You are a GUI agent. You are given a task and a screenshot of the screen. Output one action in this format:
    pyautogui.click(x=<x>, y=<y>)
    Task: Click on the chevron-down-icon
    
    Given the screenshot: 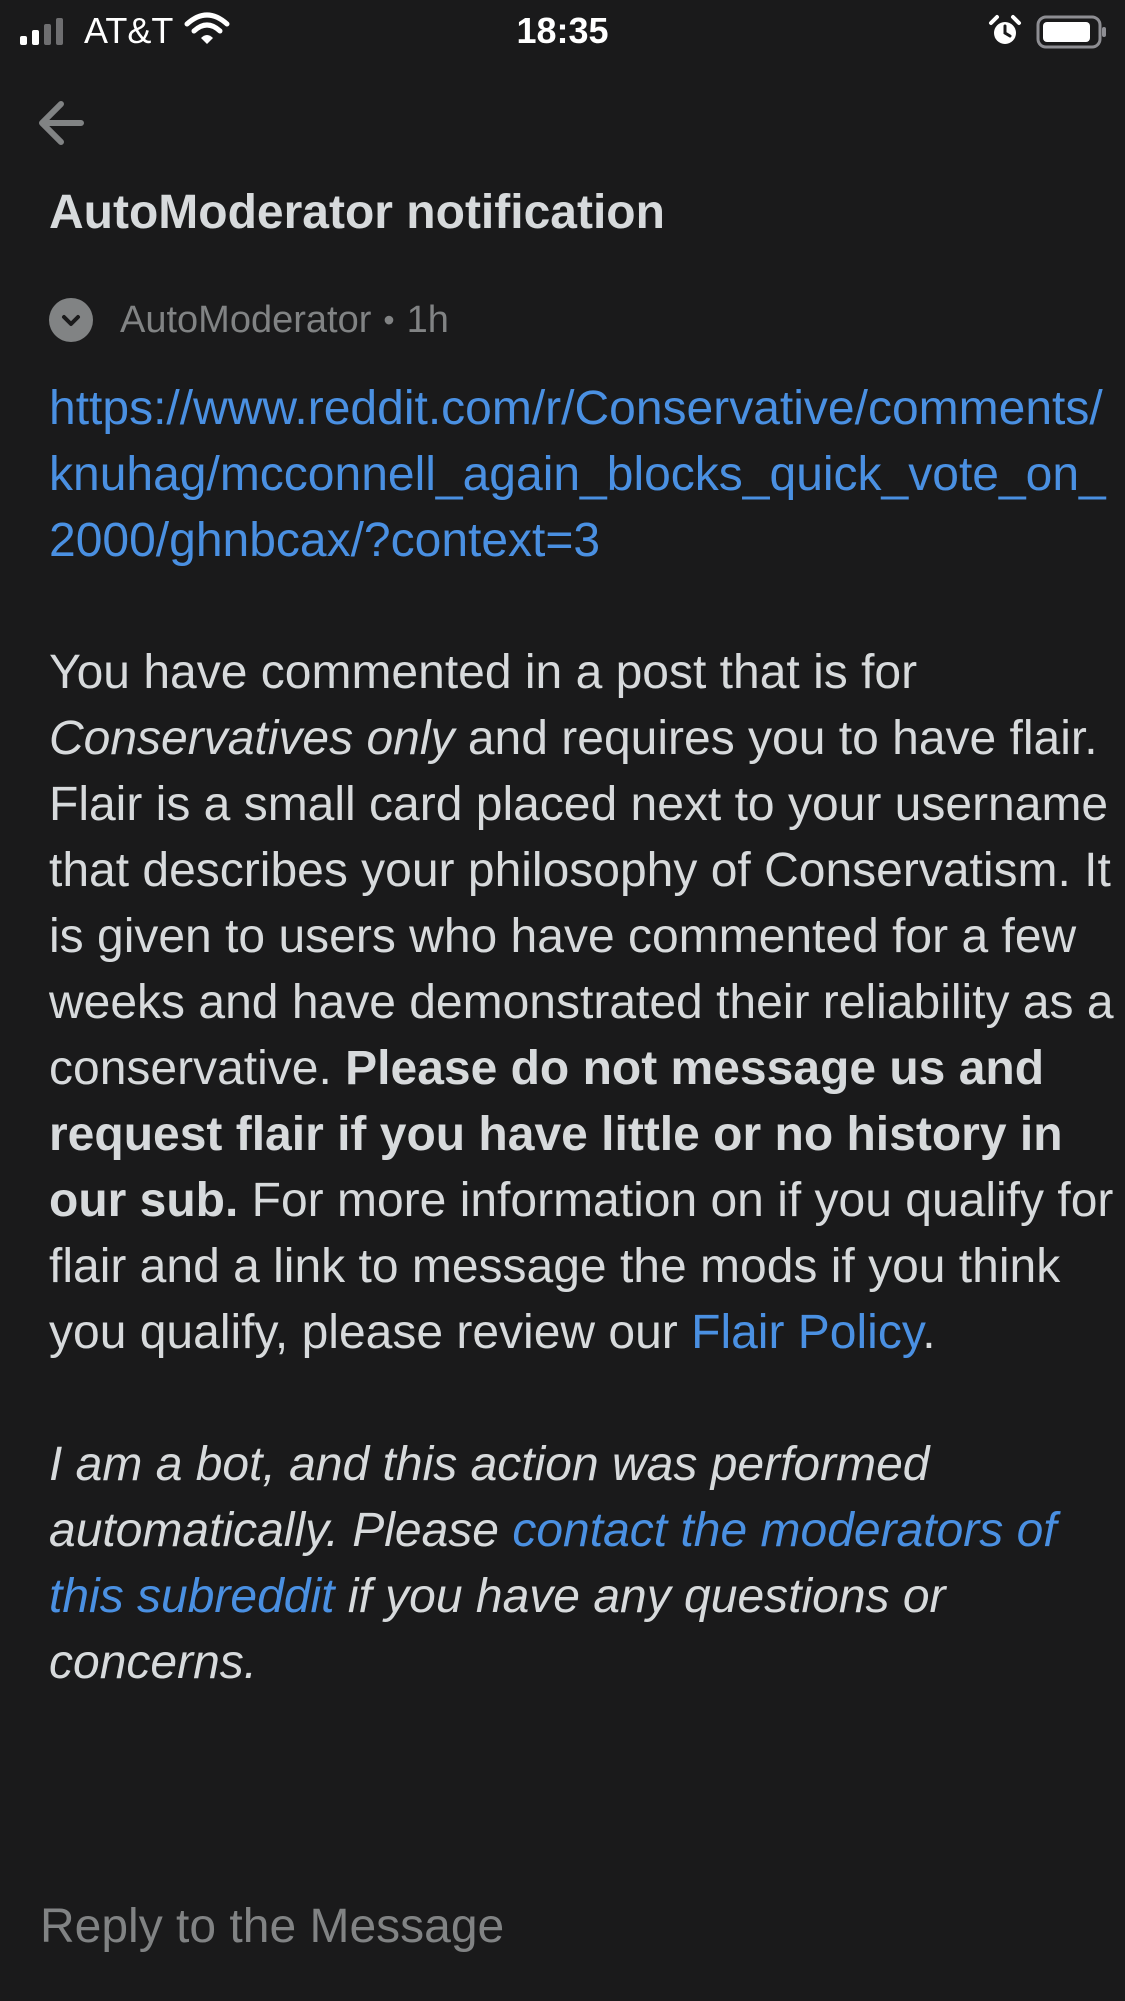 What is the action you would take?
    pyautogui.click(x=71, y=320)
    